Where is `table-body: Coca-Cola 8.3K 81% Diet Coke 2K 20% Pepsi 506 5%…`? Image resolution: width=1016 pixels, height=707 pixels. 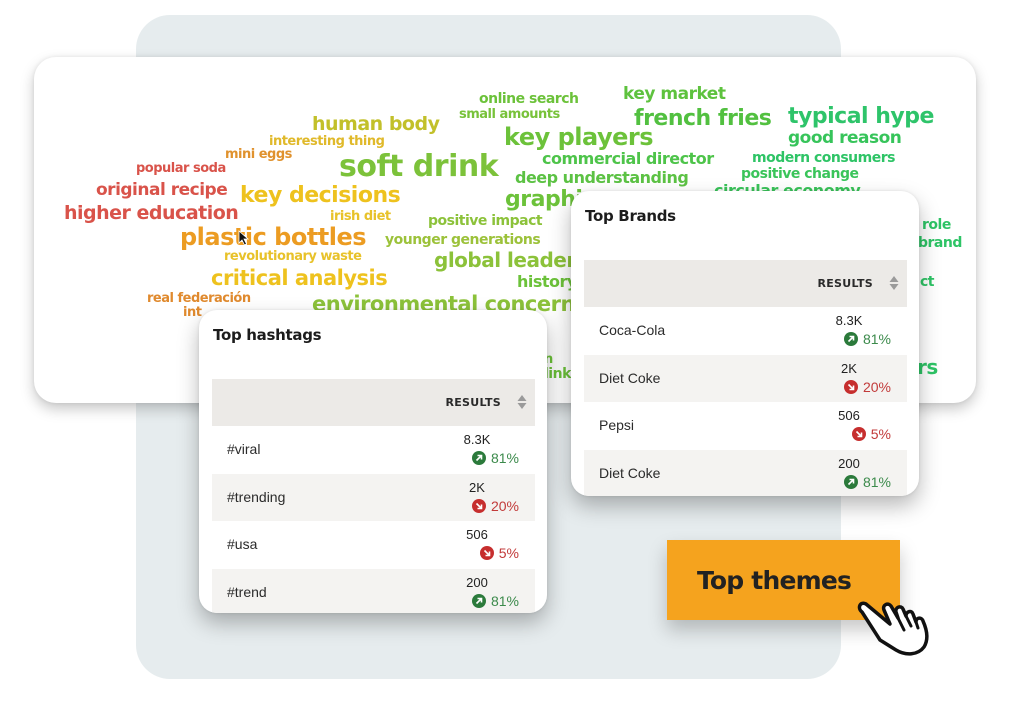
table-body: Coca-Cola 8.3K 81% Diet Coke 2K 20% Pepsi 506 5%… is located at coordinates (745, 401).